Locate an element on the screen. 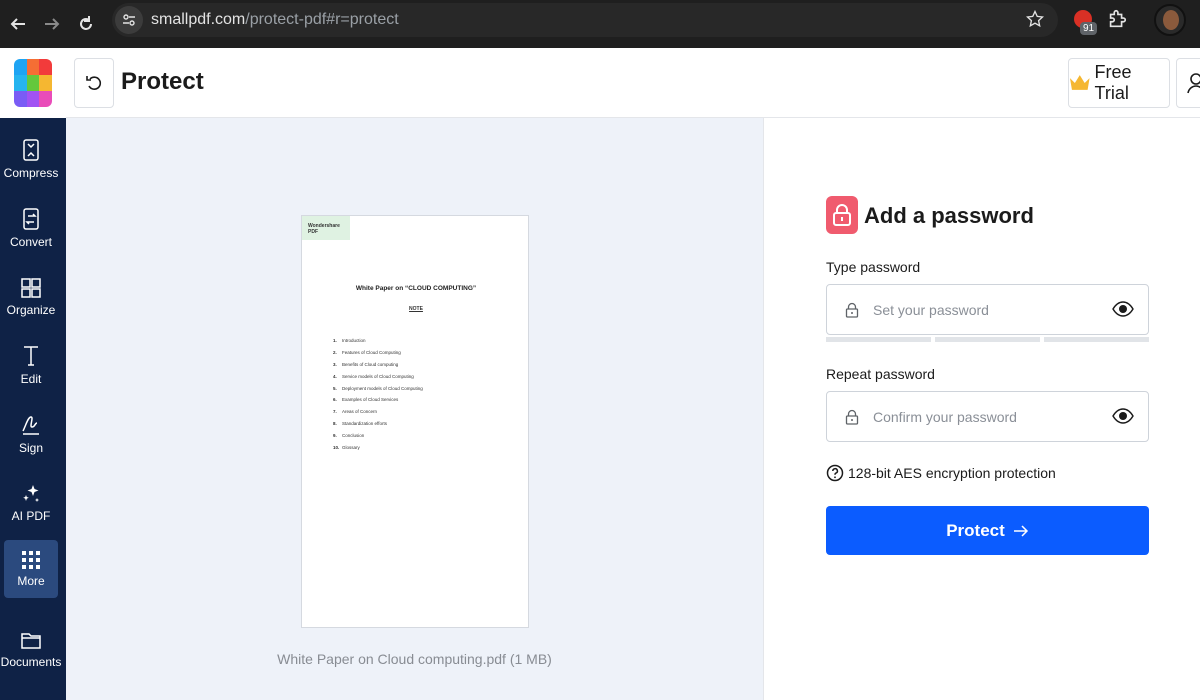  confirm-password-input is located at coordinates (983, 416).